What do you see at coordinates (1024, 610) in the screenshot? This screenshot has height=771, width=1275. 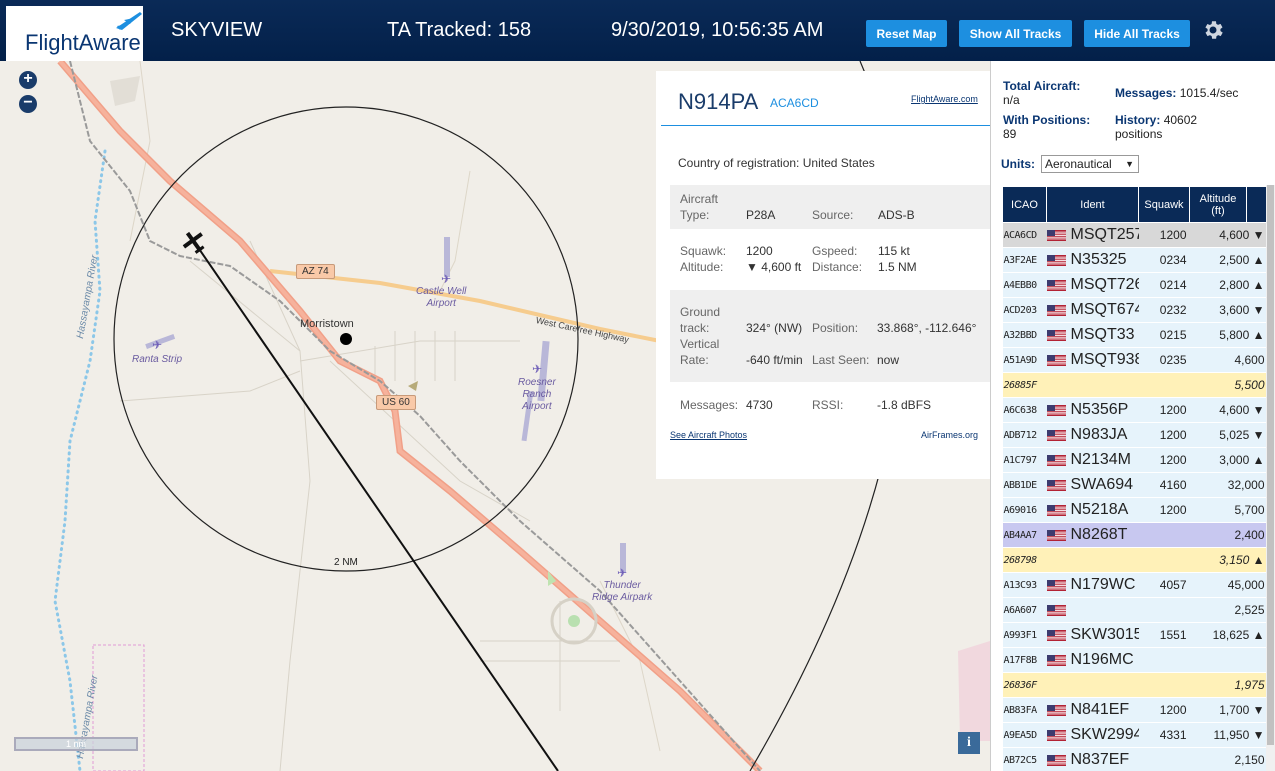 I see `row-icao: A6A607` at bounding box center [1024, 610].